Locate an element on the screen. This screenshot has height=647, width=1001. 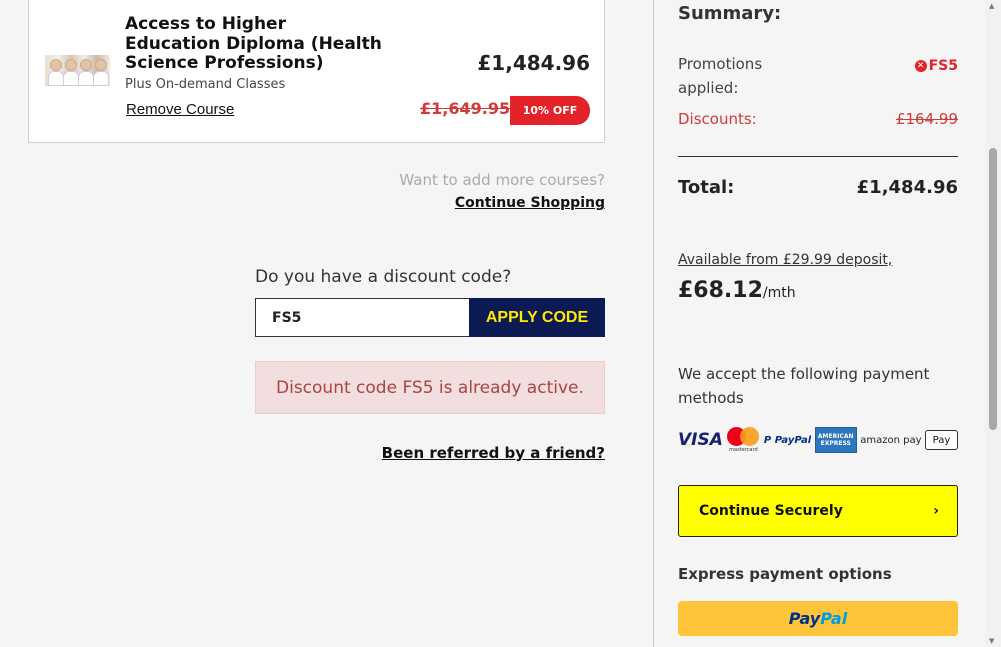
remove-promo-icon: ✕ is located at coordinates (920, 66).